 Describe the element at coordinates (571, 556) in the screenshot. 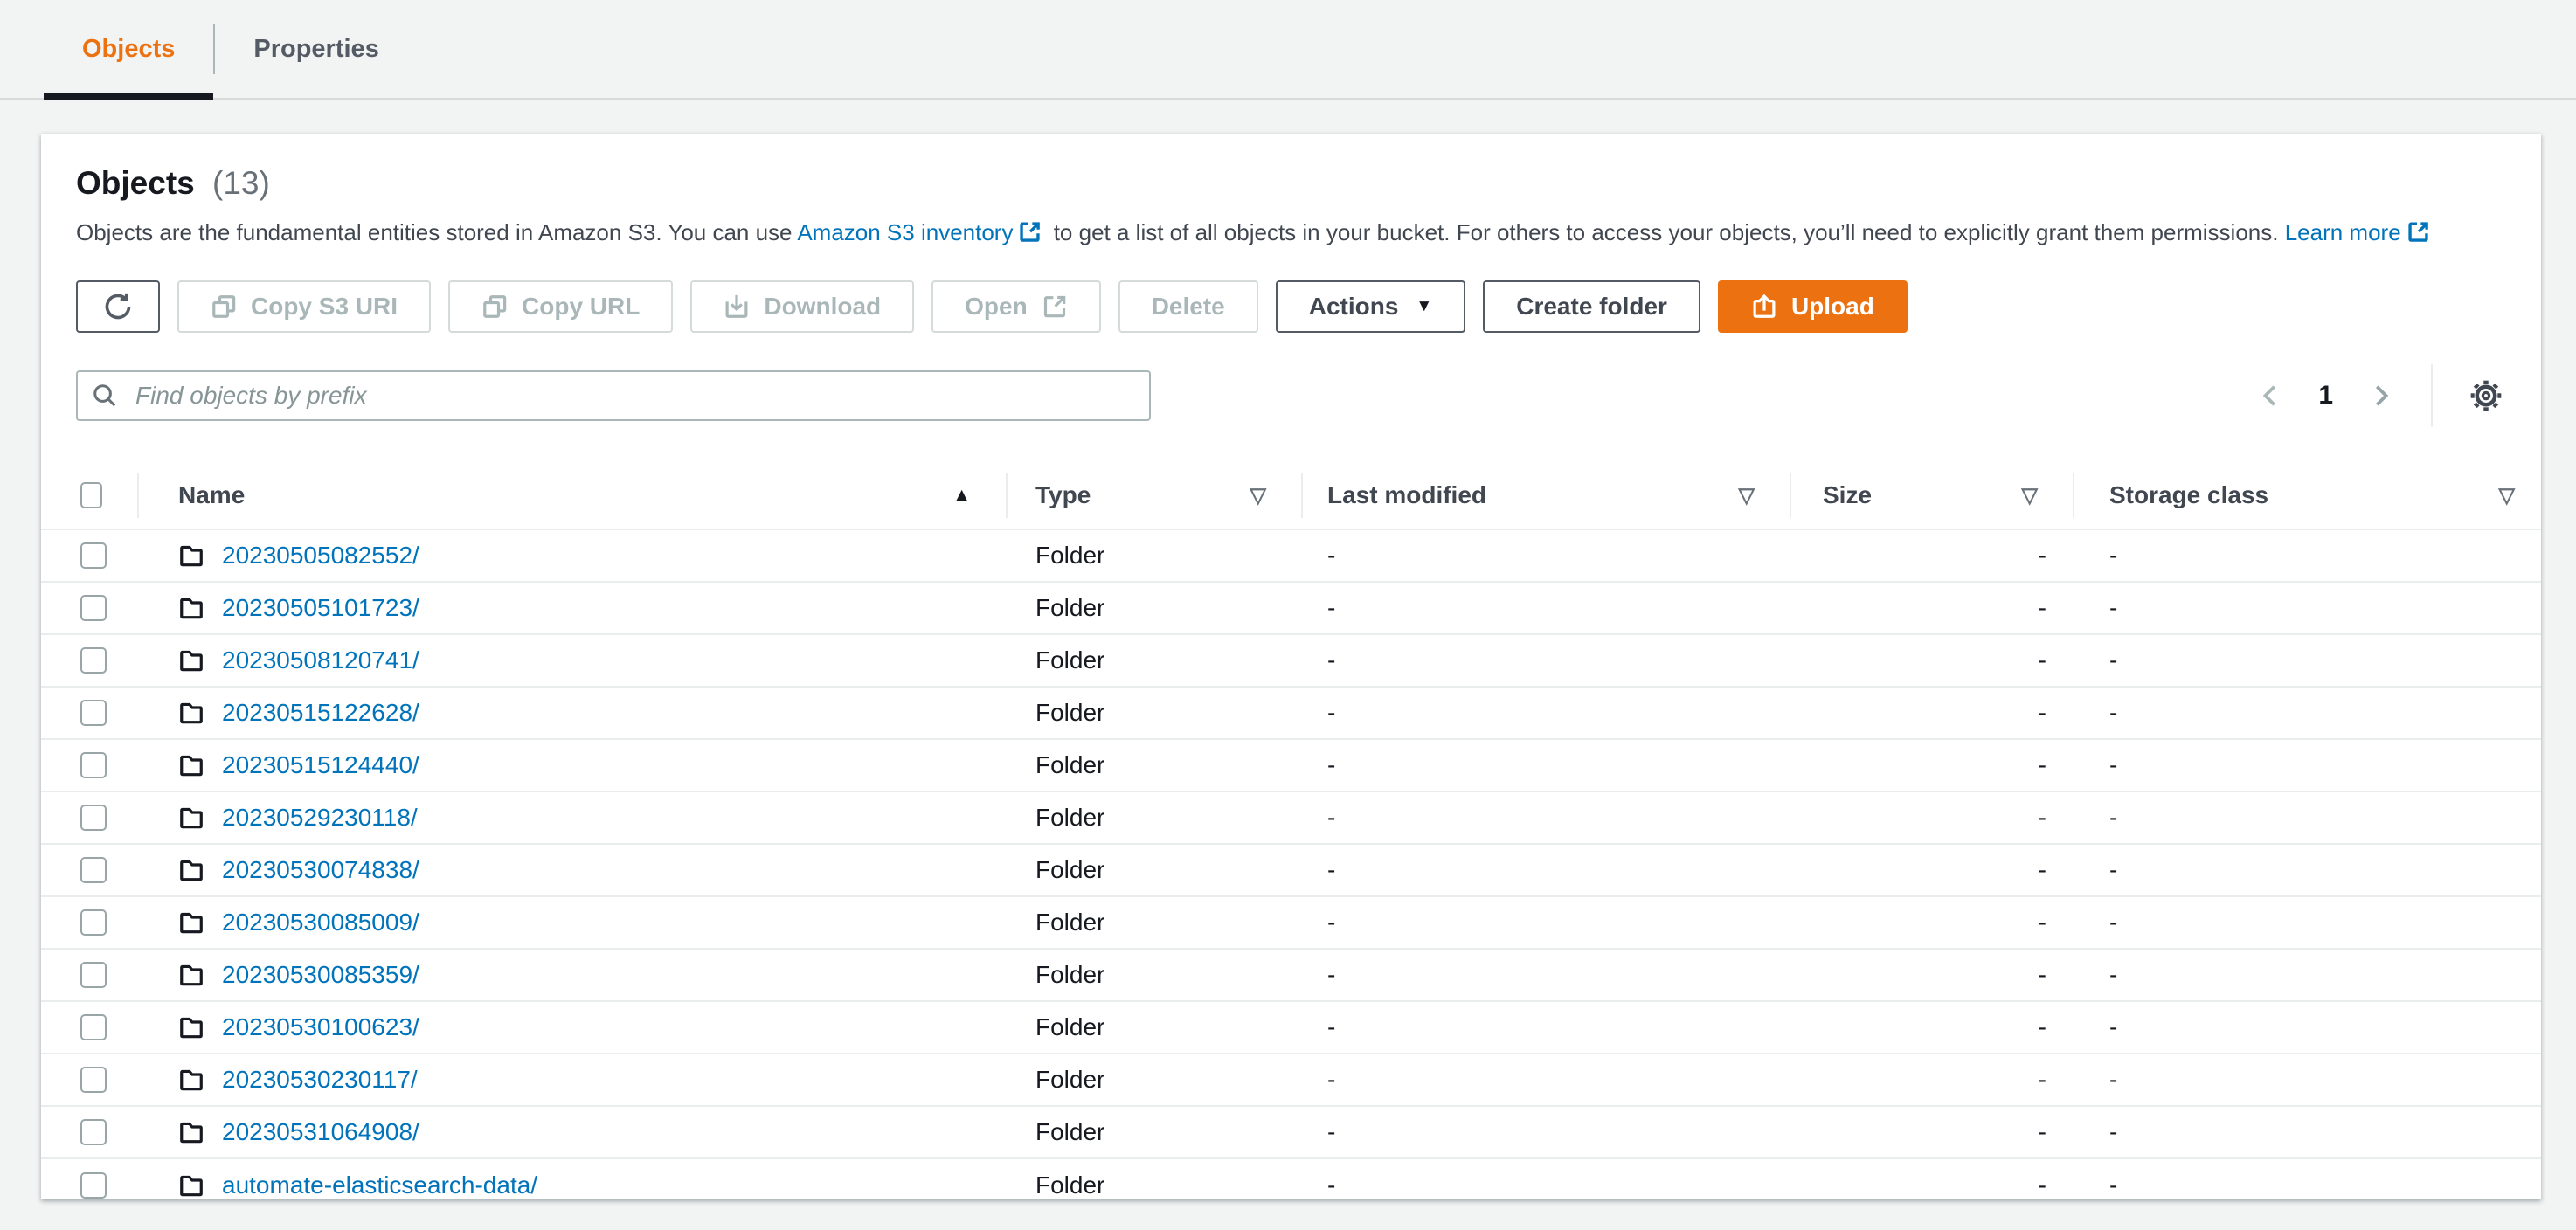

I see `name-cell: 20230505082552/` at that location.